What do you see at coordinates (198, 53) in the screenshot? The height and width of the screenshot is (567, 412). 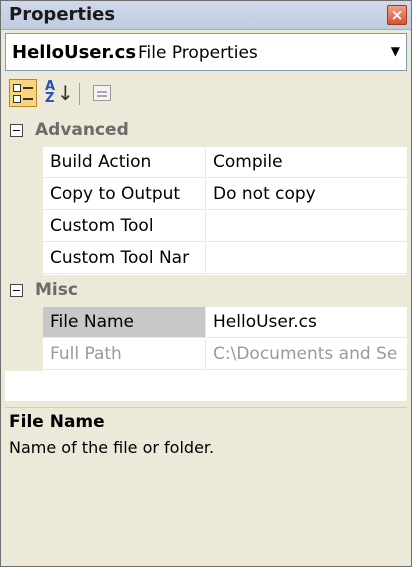 I see `object-type: File Properties` at bounding box center [198, 53].